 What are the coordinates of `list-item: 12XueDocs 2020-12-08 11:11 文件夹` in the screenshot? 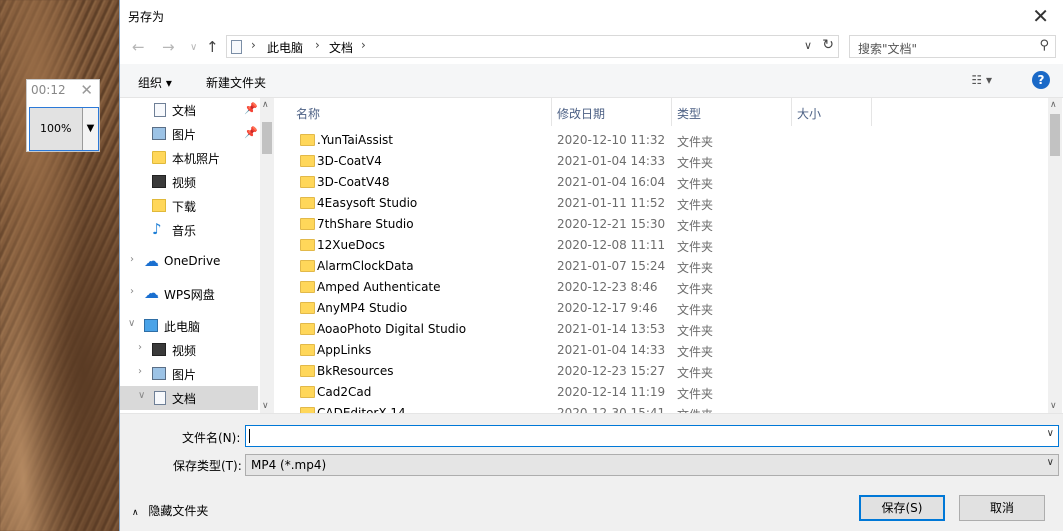 It's located at (576, 245).